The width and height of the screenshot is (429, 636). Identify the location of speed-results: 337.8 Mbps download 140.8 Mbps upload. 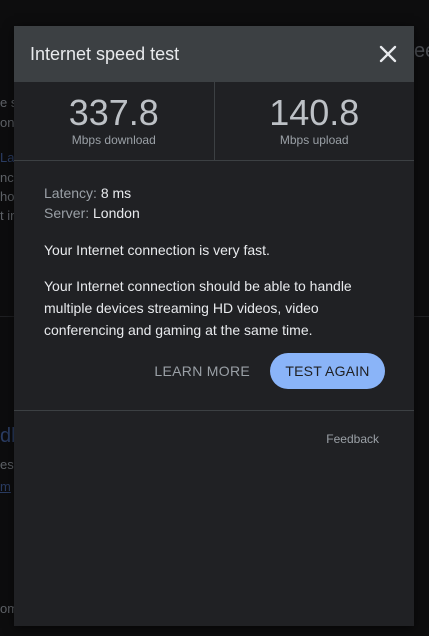
(214, 121).